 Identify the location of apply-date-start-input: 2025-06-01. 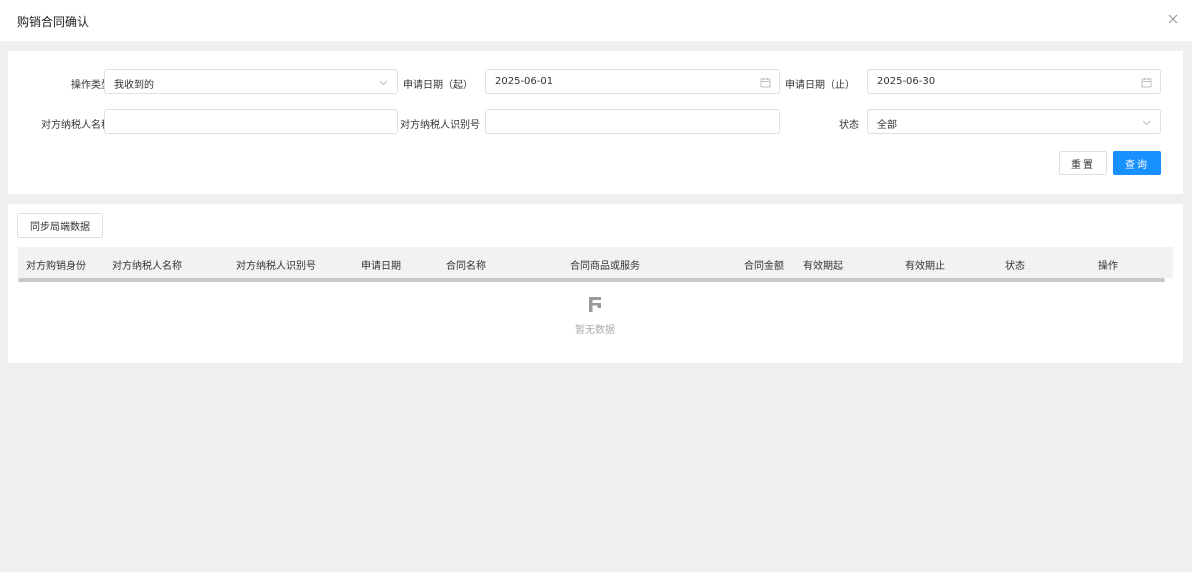
(632, 81).